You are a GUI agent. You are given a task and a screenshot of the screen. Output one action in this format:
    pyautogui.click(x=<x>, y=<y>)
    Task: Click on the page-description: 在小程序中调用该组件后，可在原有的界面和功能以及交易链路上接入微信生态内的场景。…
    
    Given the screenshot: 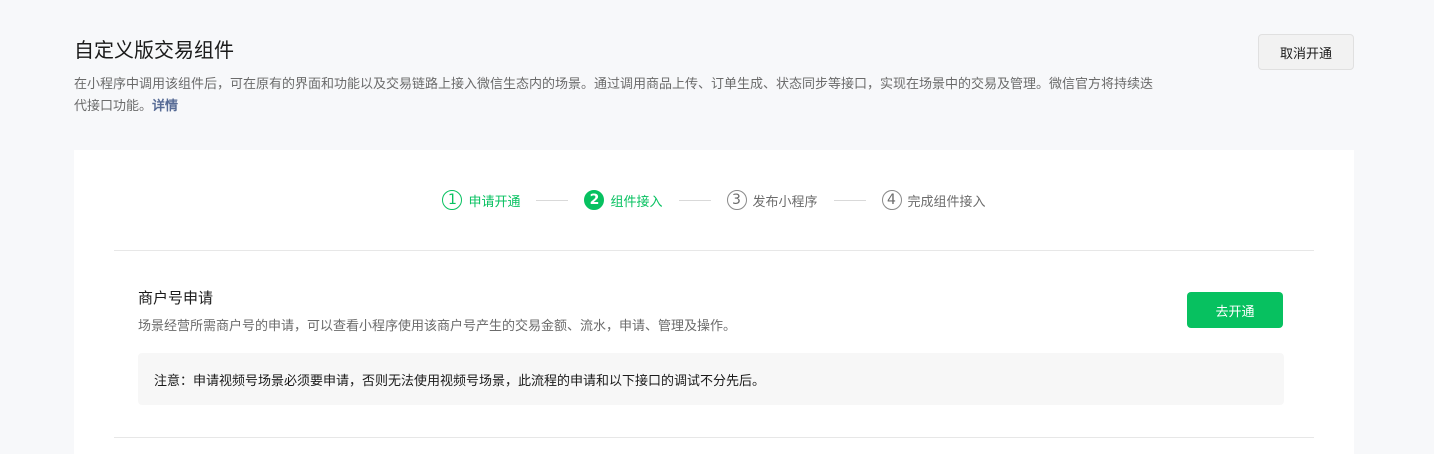 What is the action you would take?
    pyautogui.click(x=614, y=96)
    